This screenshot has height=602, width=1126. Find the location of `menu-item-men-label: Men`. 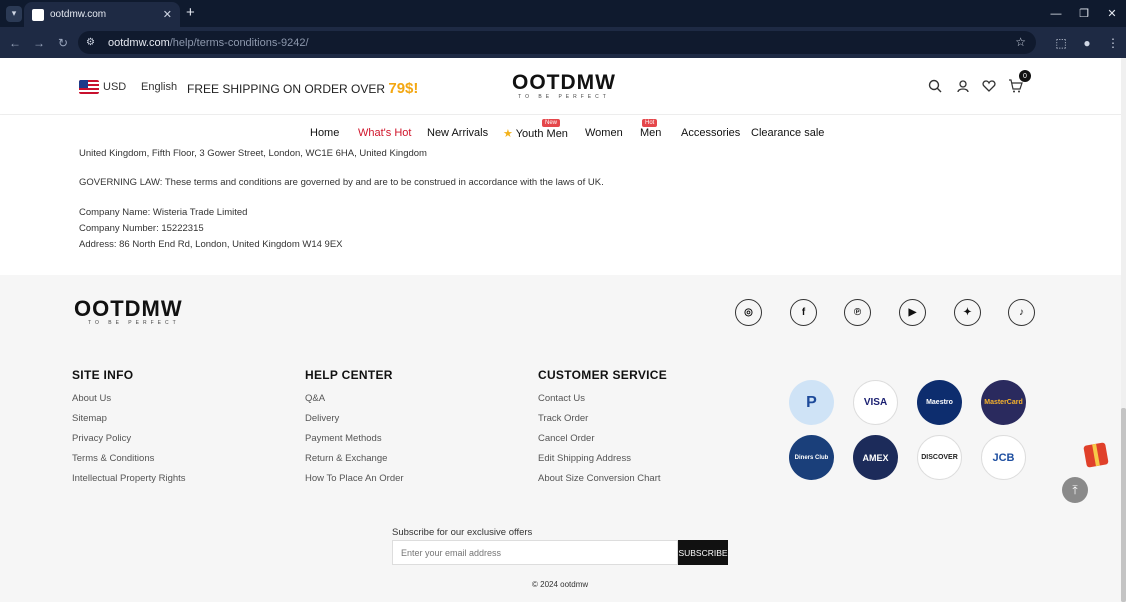

menu-item-men-label: Men is located at coordinates (651, 133).